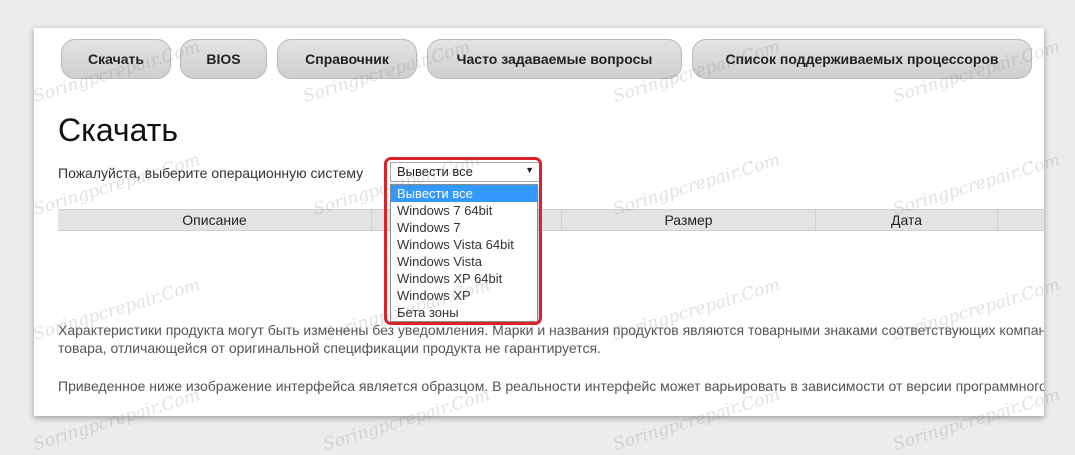 The image size is (1075, 455). Describe the element at coordinates (116, 59) in the screenshot. I see `nav-download-button: Скачать` at that location.